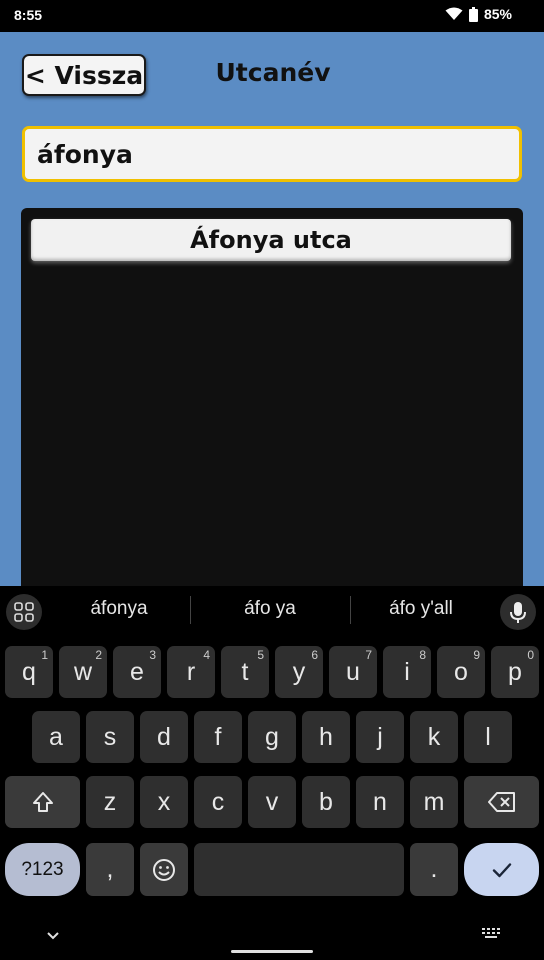 This screenshot has height=960, width=544. I want to click on backspace-key, so click(501, 802).